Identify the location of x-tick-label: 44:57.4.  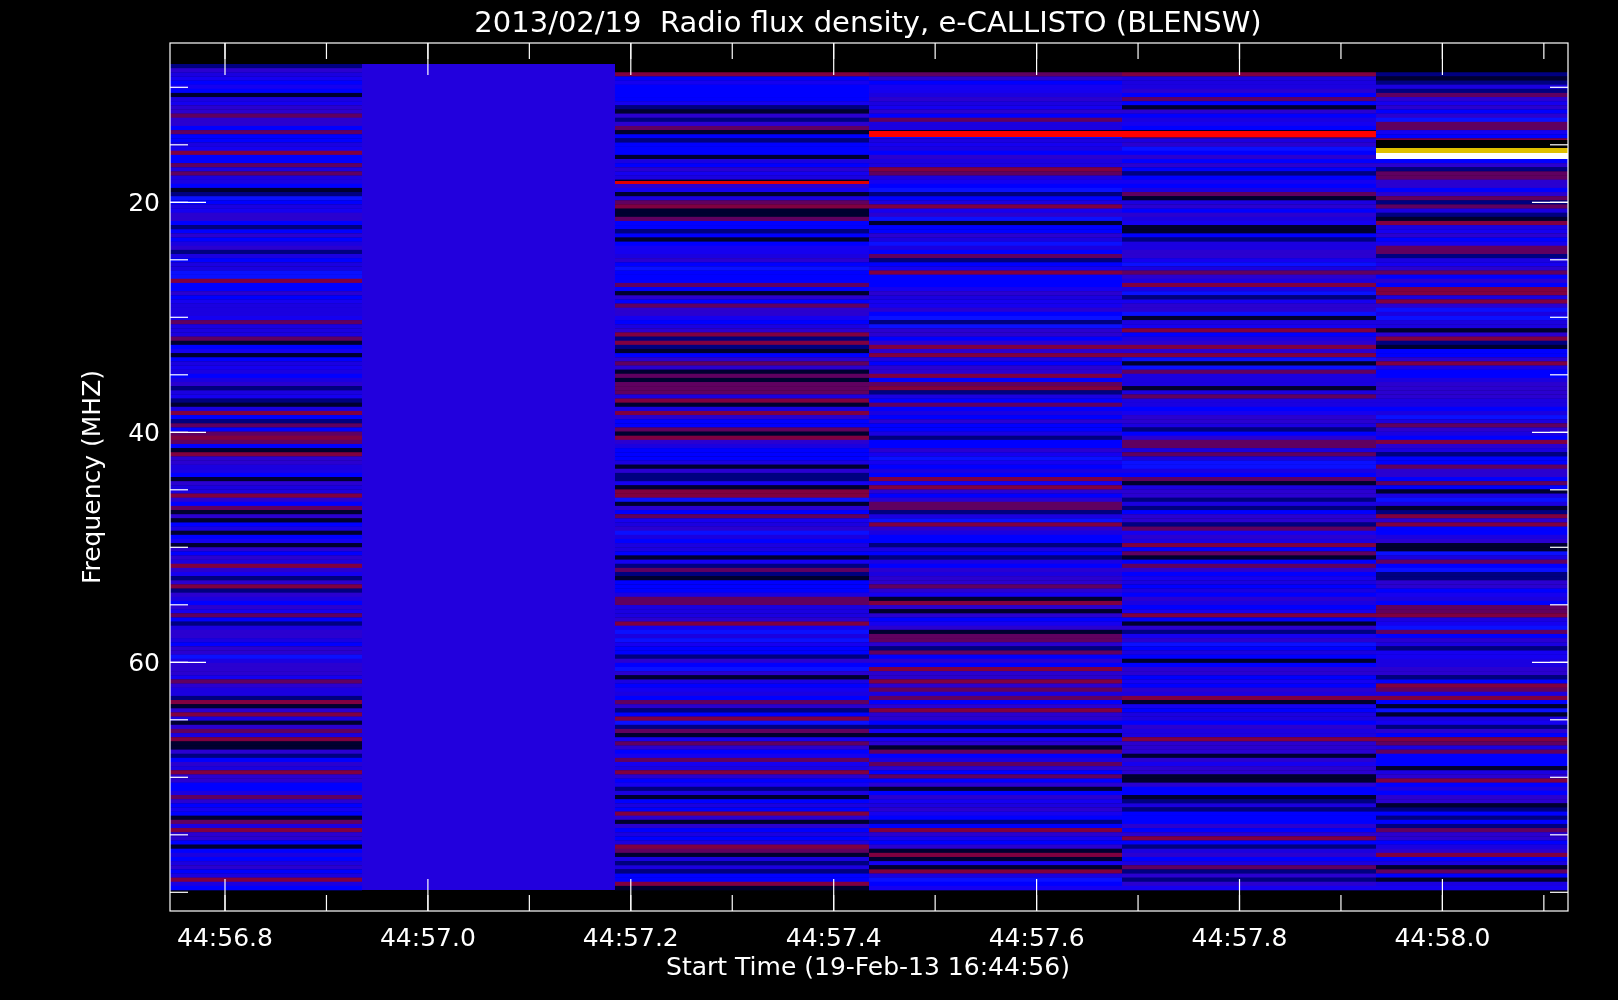
(833, 937).